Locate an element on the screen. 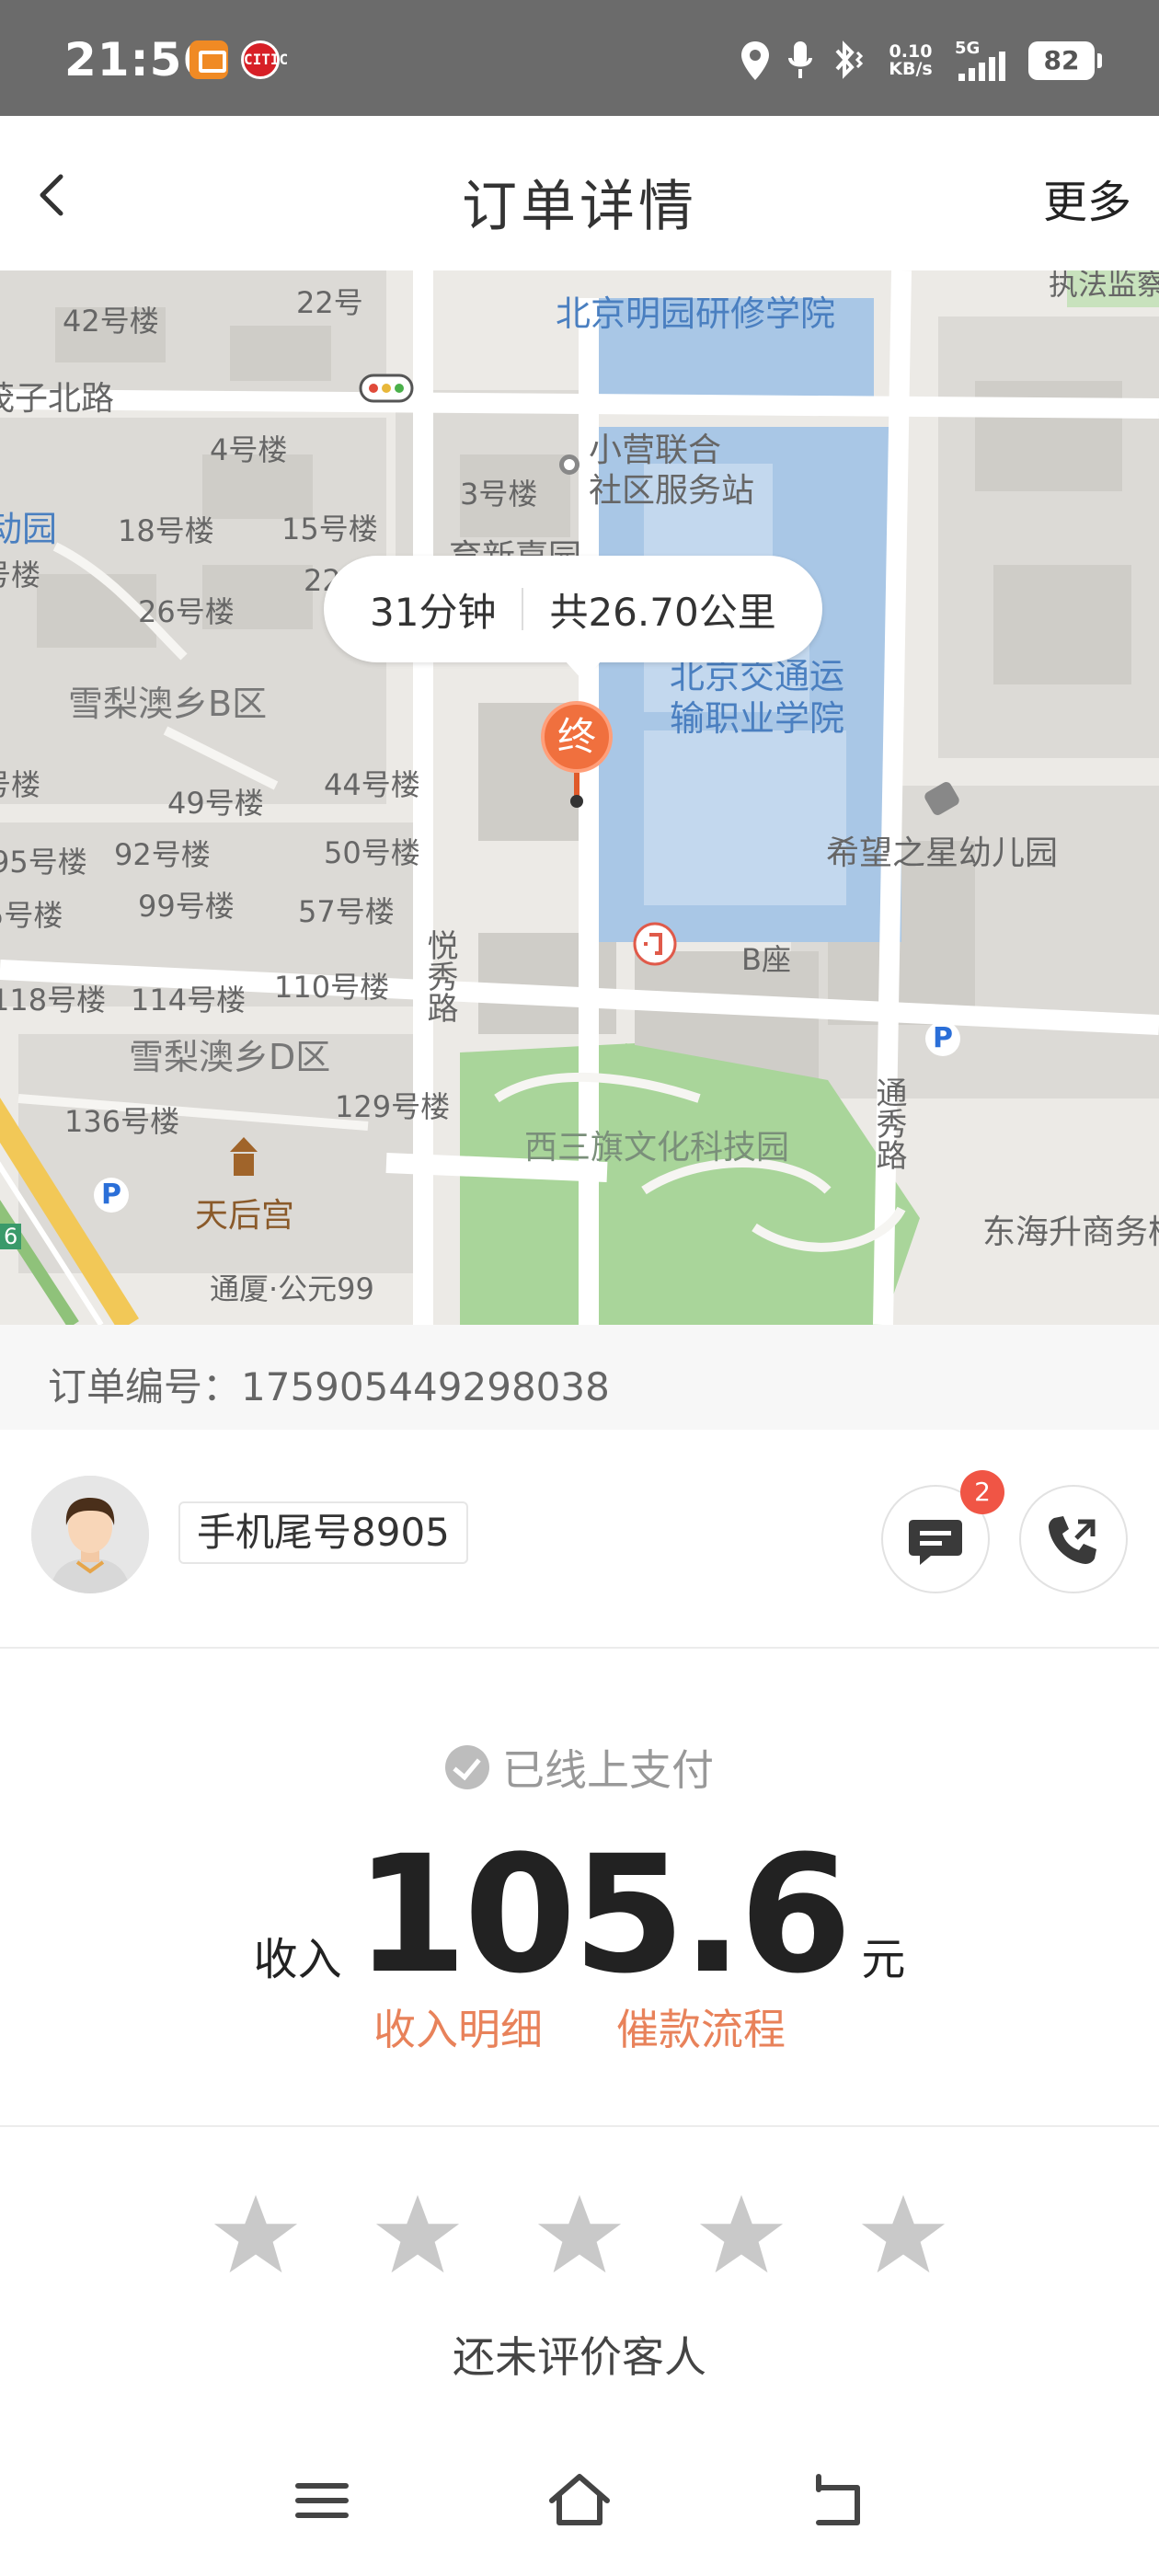  payment-status-text: 已线上支付 is located at coordinates (608, 1770).